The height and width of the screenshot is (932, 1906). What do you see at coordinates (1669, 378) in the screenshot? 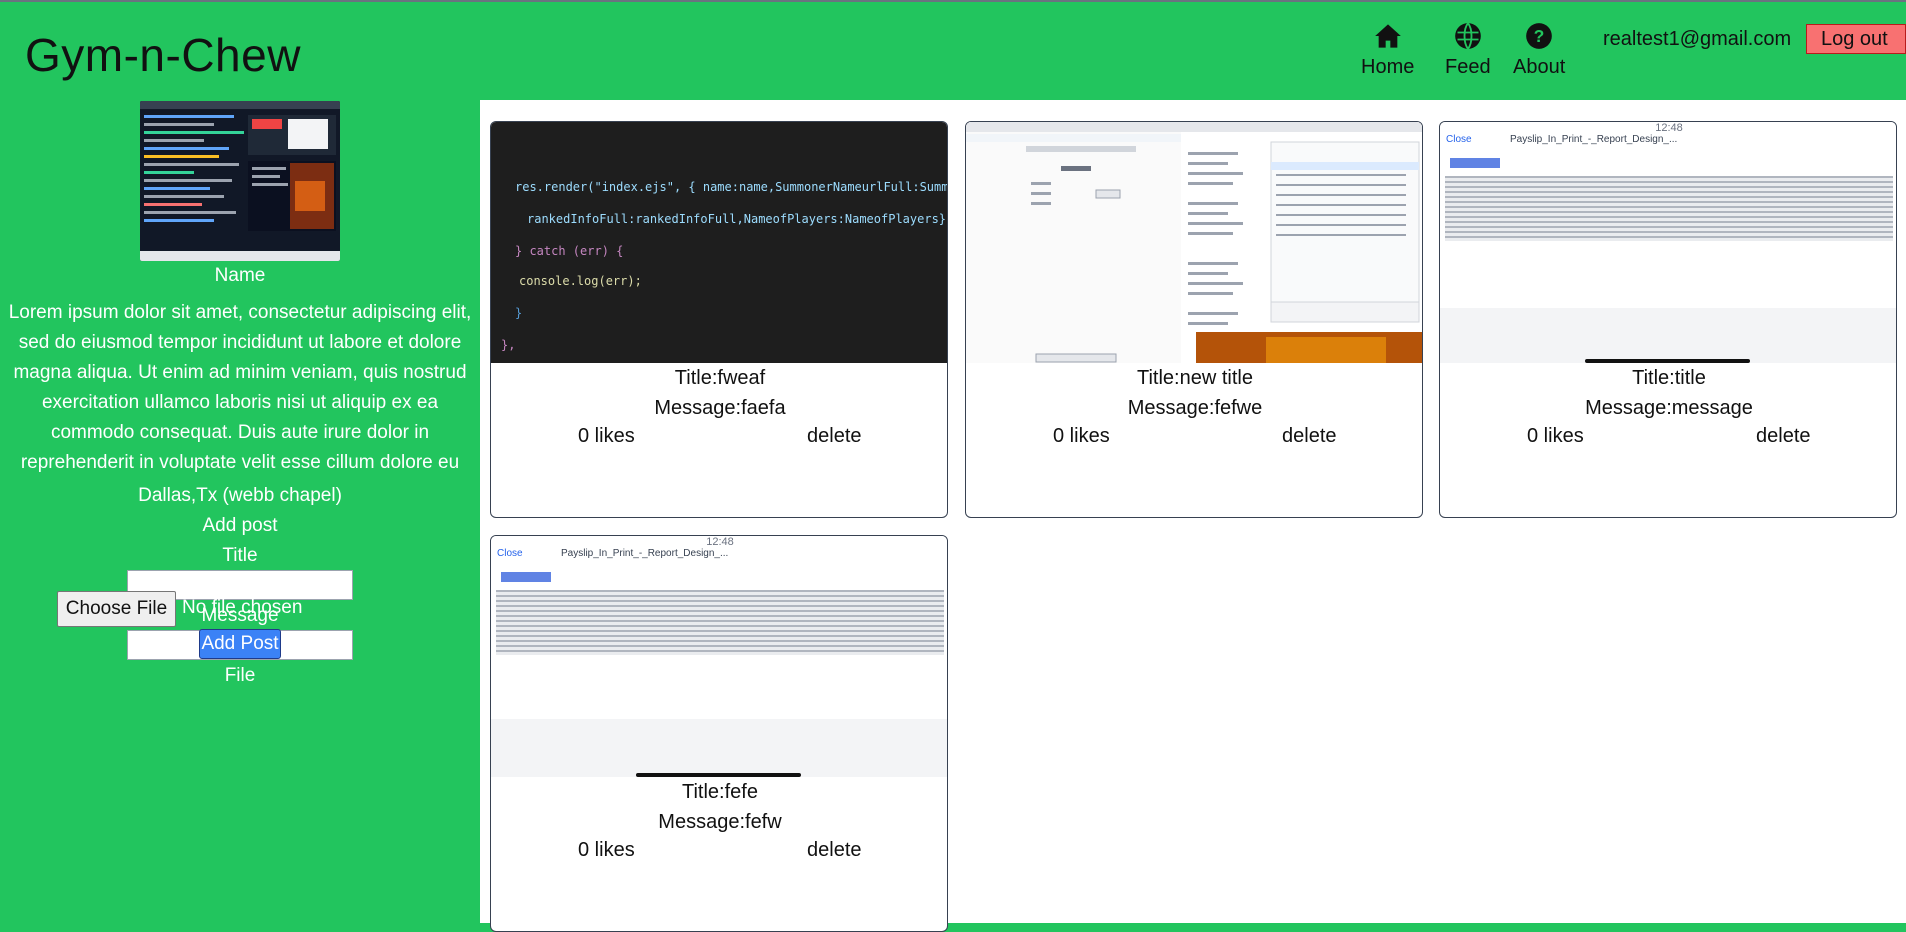
I see `post-title: Title:title` at bounding box center [1669, 378].